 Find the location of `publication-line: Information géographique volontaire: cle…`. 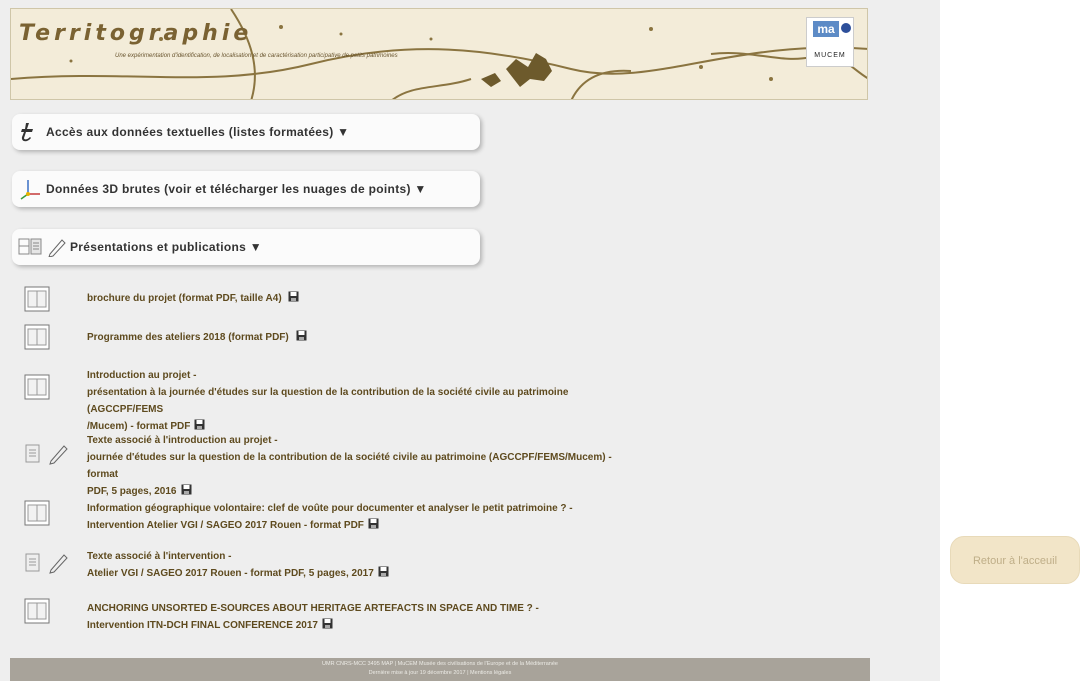

publication-line: Information géographique volontaire: cle… is located at coordinates (330, 508).